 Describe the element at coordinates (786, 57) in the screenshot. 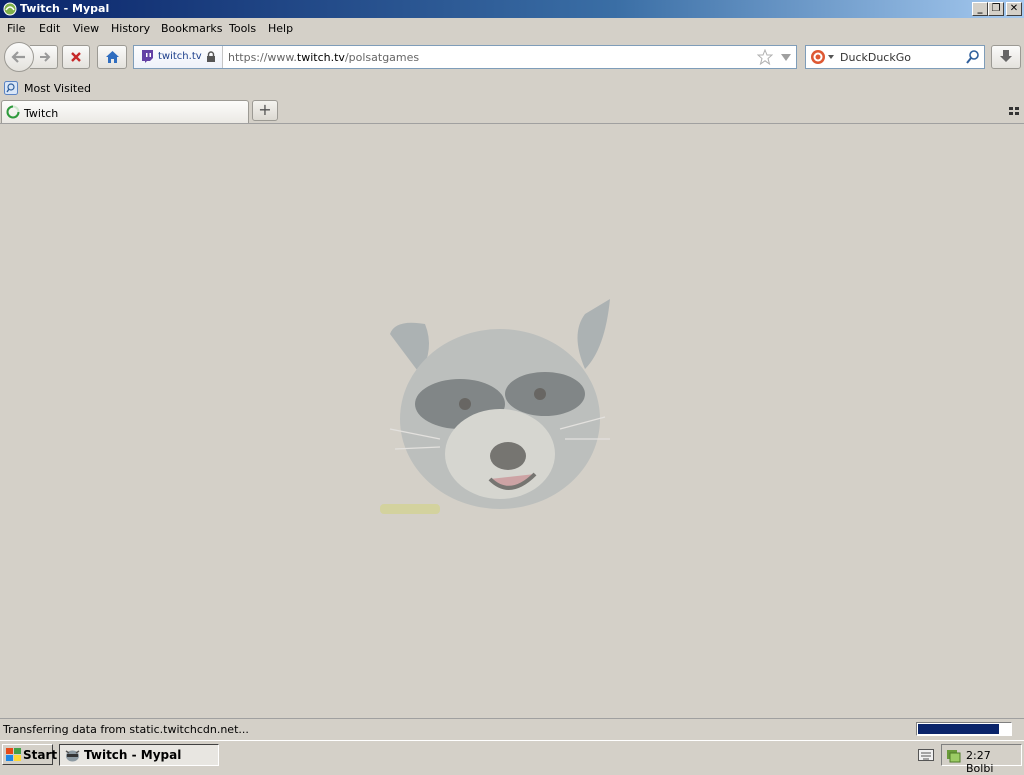

I see `url-dropdown-icon` at that location.